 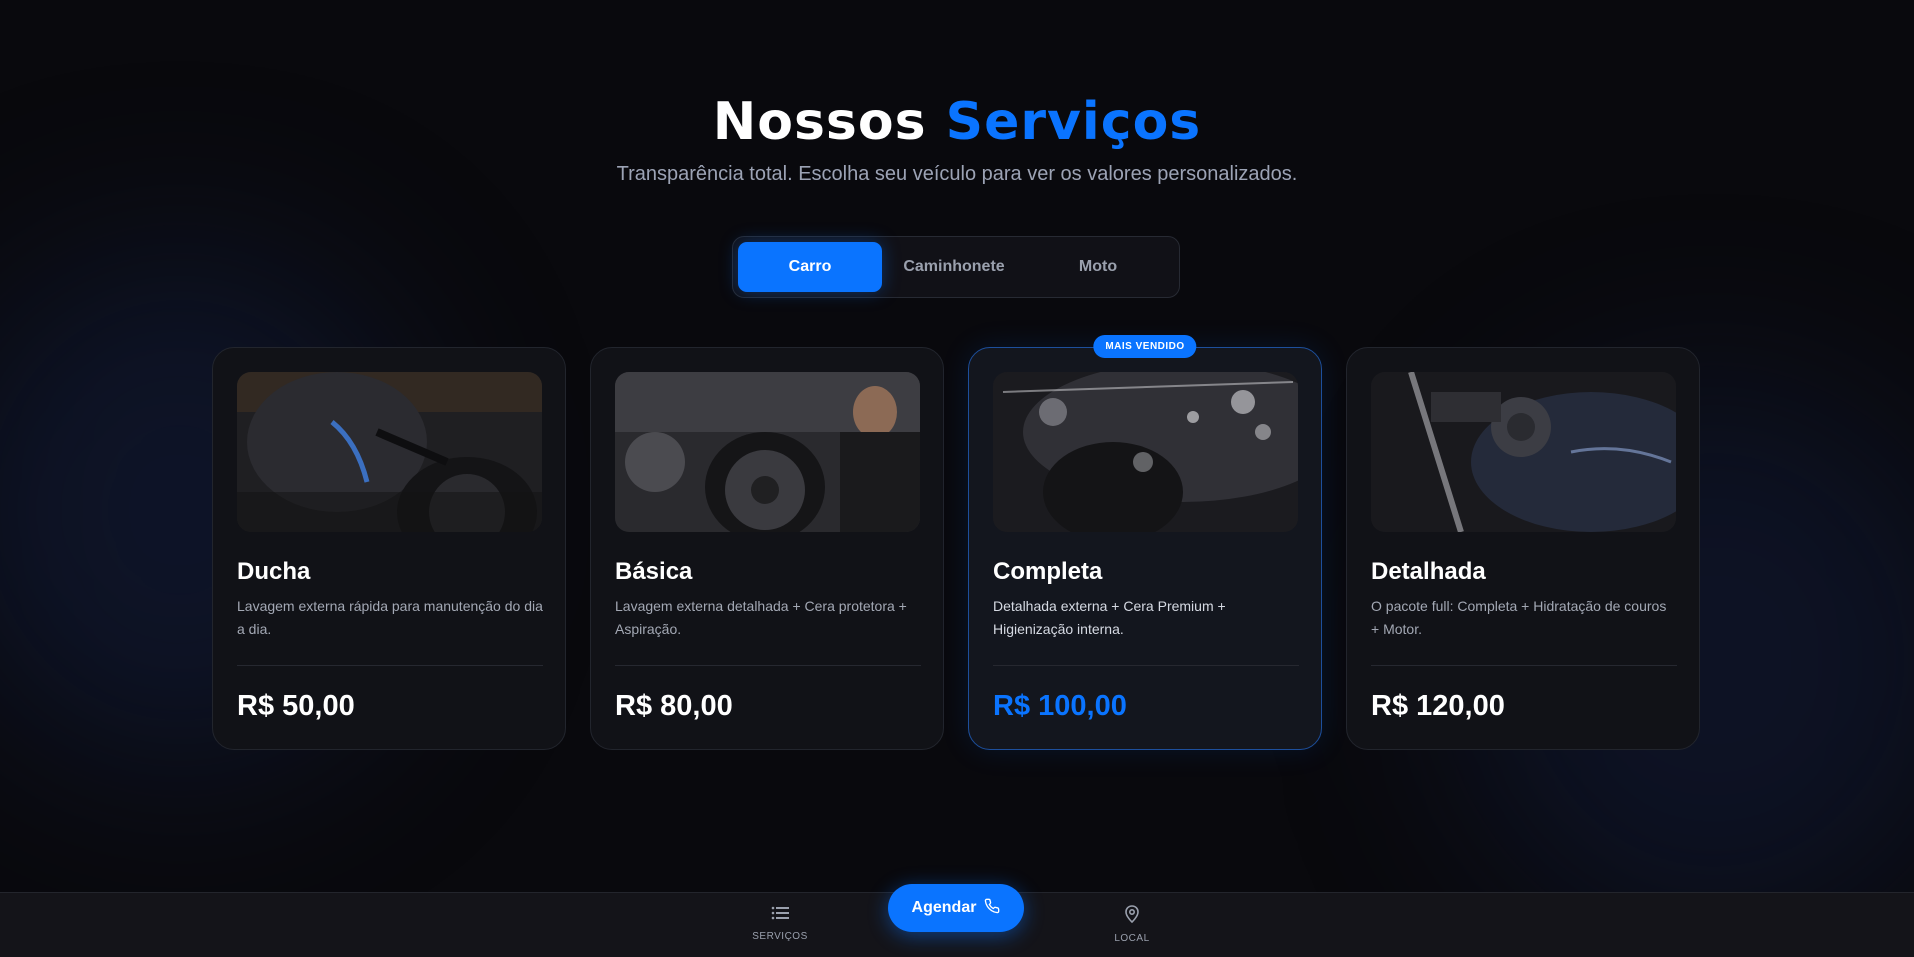 What do you see at coordinates (780, 915) in the screenshot?
I see `list-icon` at bounding box center [780, 915].